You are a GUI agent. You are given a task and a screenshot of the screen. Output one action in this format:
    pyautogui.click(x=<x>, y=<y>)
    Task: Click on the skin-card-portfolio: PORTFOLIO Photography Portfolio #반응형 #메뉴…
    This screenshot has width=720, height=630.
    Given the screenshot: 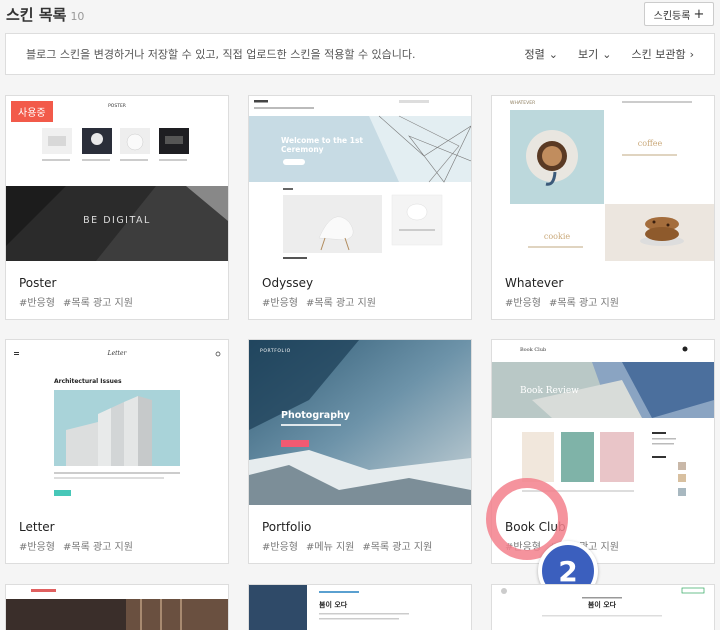 What is the action you would take?
    pyautogui.click(x=360, y=451)
    